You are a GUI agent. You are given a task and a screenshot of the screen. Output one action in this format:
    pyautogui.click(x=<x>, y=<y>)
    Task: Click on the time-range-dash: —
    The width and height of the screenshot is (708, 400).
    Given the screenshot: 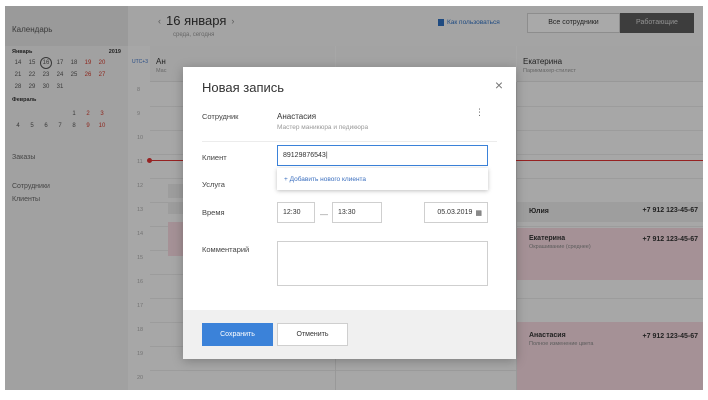 What is the action you would take?
    pyautogui.click(x=324, y=214)
    